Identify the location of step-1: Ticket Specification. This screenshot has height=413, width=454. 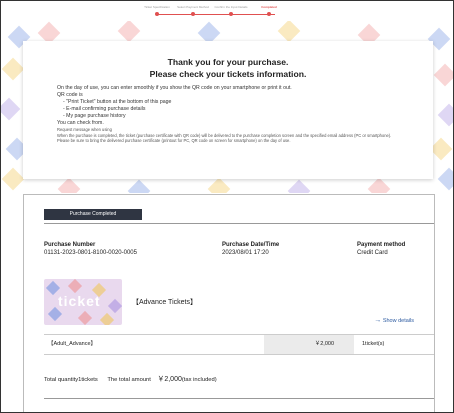
(157, 10).